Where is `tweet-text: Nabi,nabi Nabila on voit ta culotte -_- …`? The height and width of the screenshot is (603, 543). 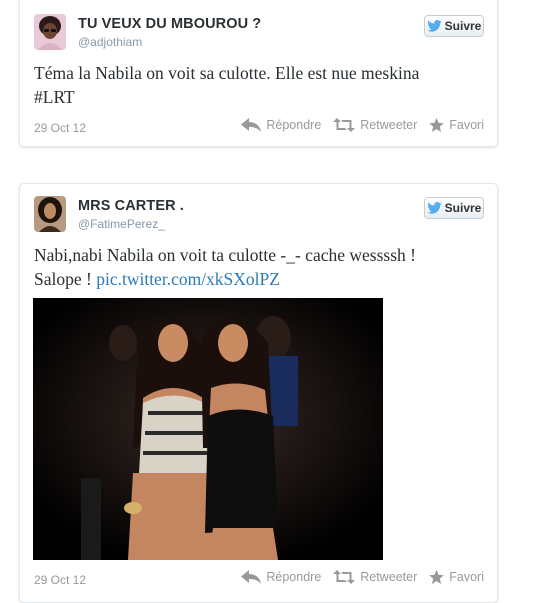 tweet-text: Nabi,nabi Nabila on voit ta culotte -_- … is located at coordinates (259, 267).